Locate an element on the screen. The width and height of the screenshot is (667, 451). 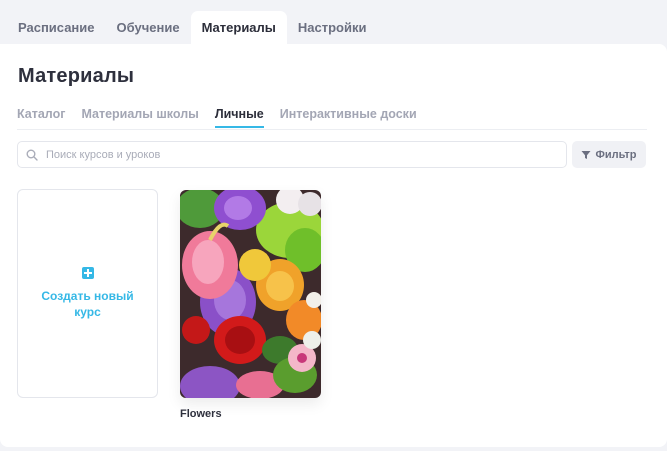
tab-learning: Обучение is located at coordinates (148, 27).